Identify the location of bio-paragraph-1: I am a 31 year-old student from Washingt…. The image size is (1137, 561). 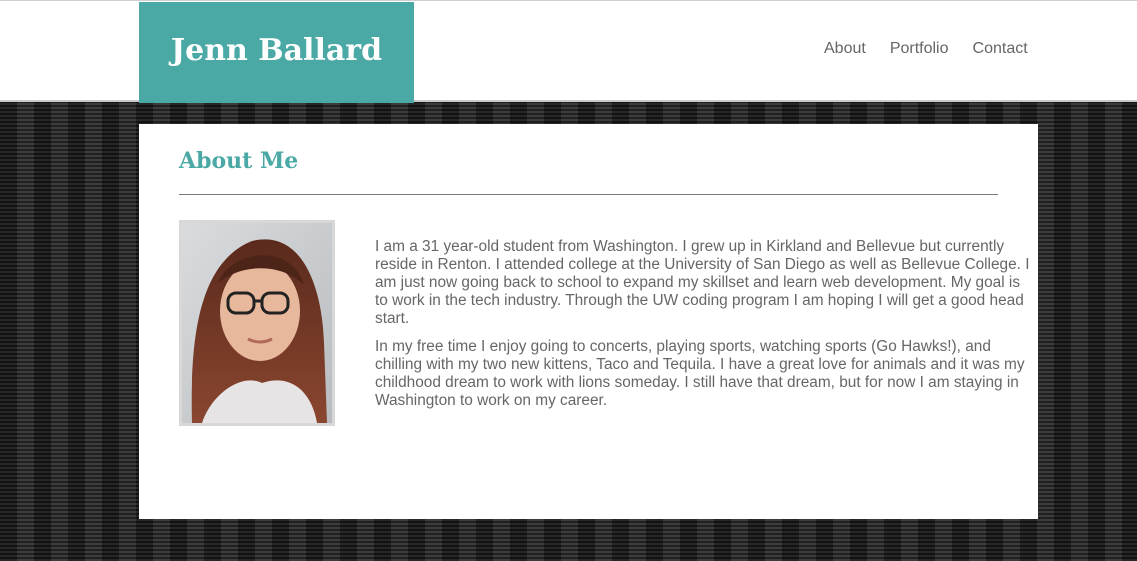
(702, 282).